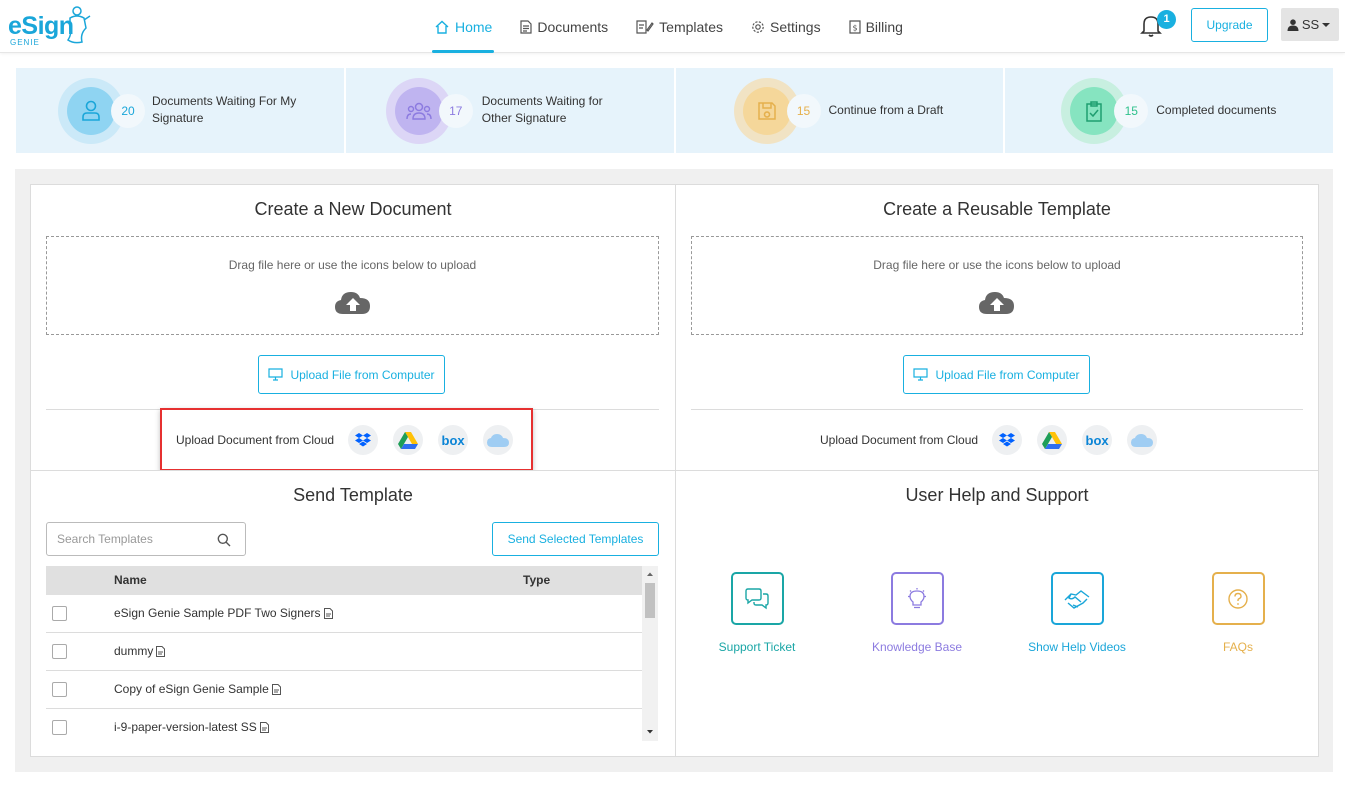 This screenshot has width=1345, height=786. What do you see at coordinates (997, 209) in the screenshot?
I see `reusable-template-title: Create a Reusable Template` at bounding box center [997, 209].